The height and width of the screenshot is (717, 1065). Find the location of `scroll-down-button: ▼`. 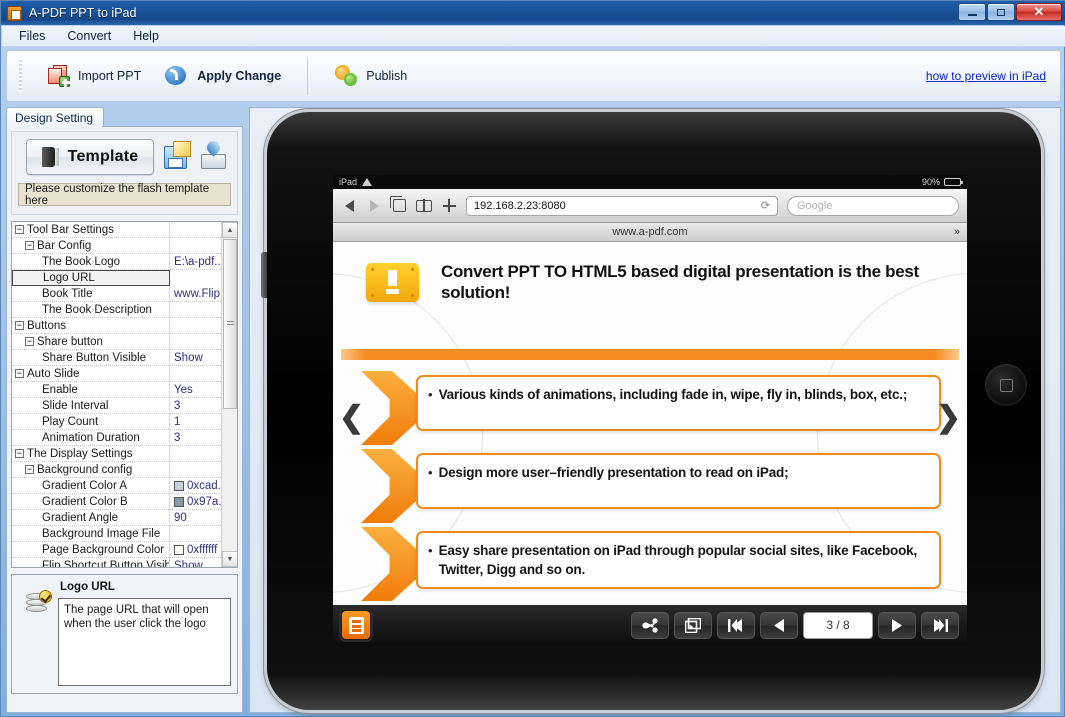

scroll-down-button: ▼ is located at coordinates (229, 559).